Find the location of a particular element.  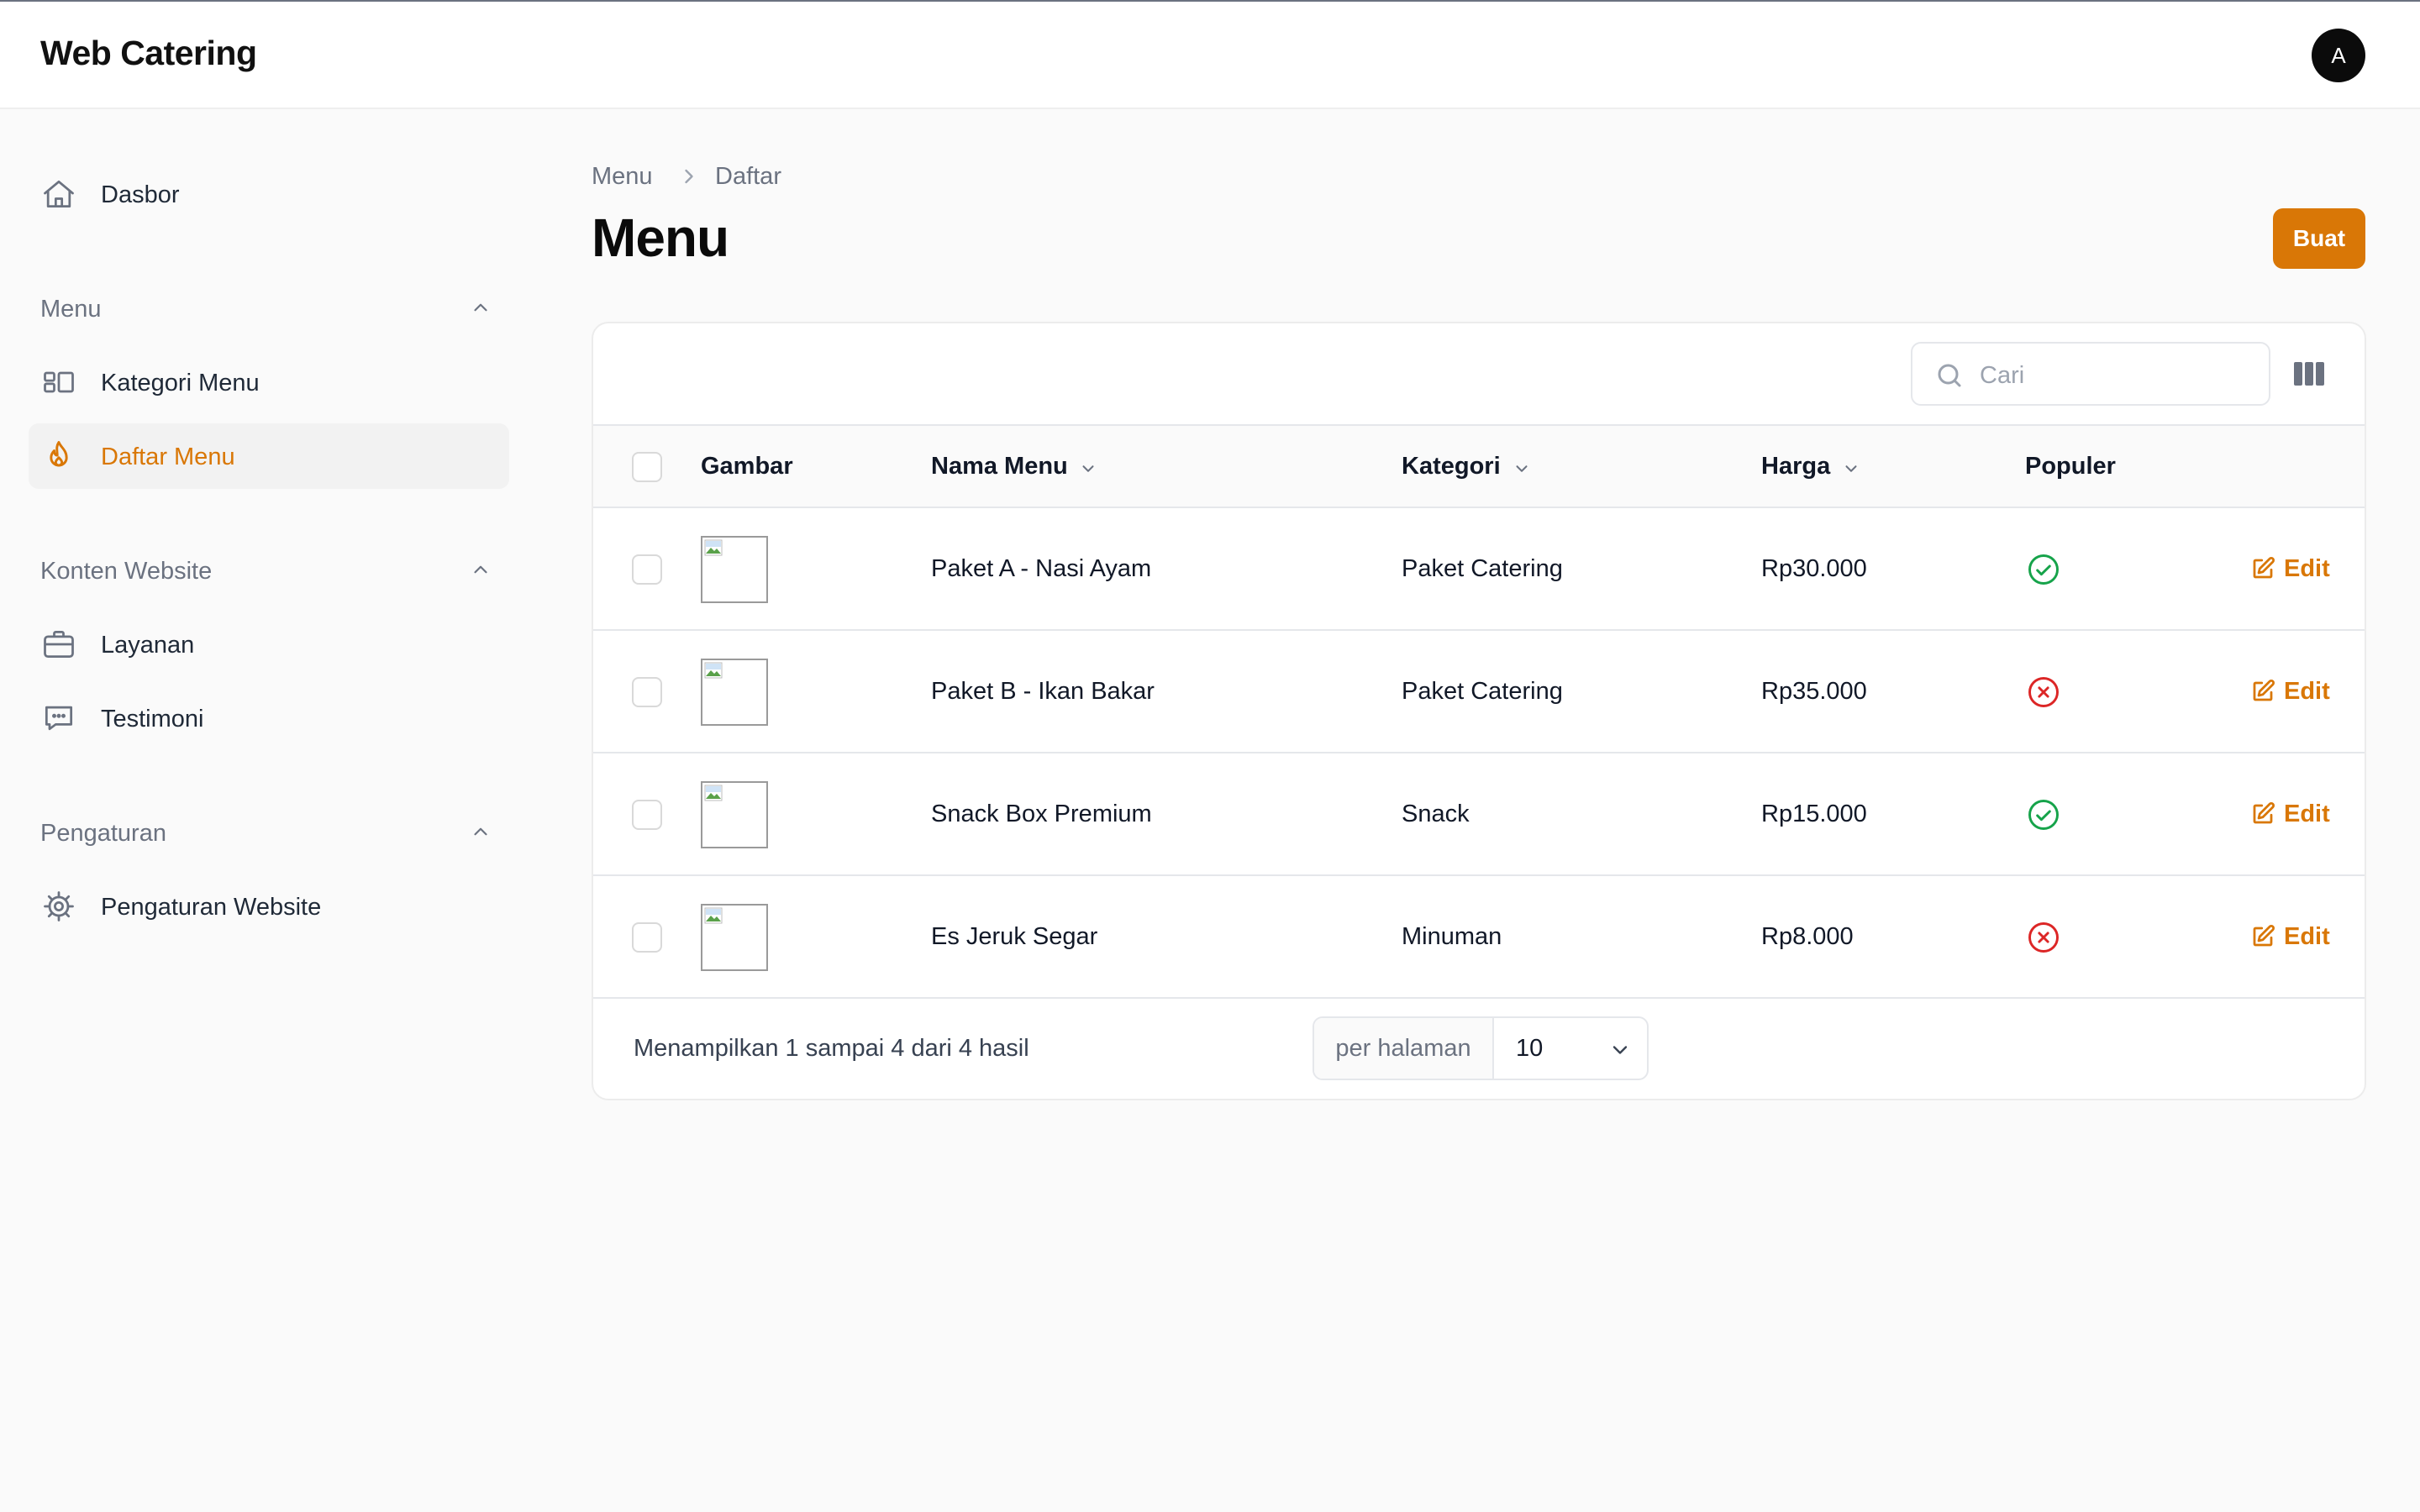

briefcase-icon is located at coordinates (58, 644).